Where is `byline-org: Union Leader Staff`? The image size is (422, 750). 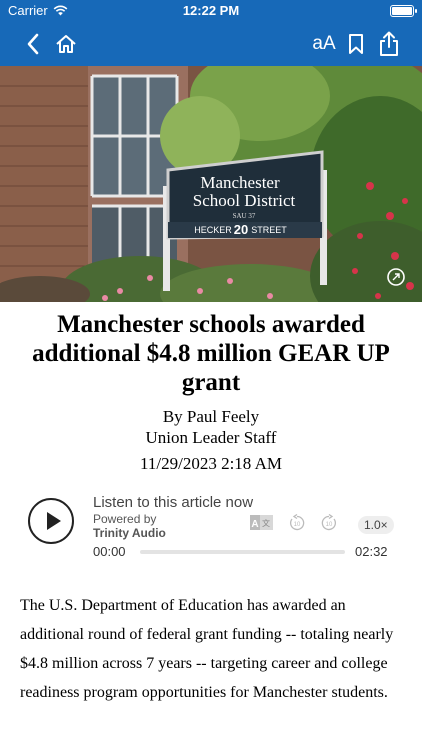
byline-org: Union Leader Staff is located at coordinates (211, 437).